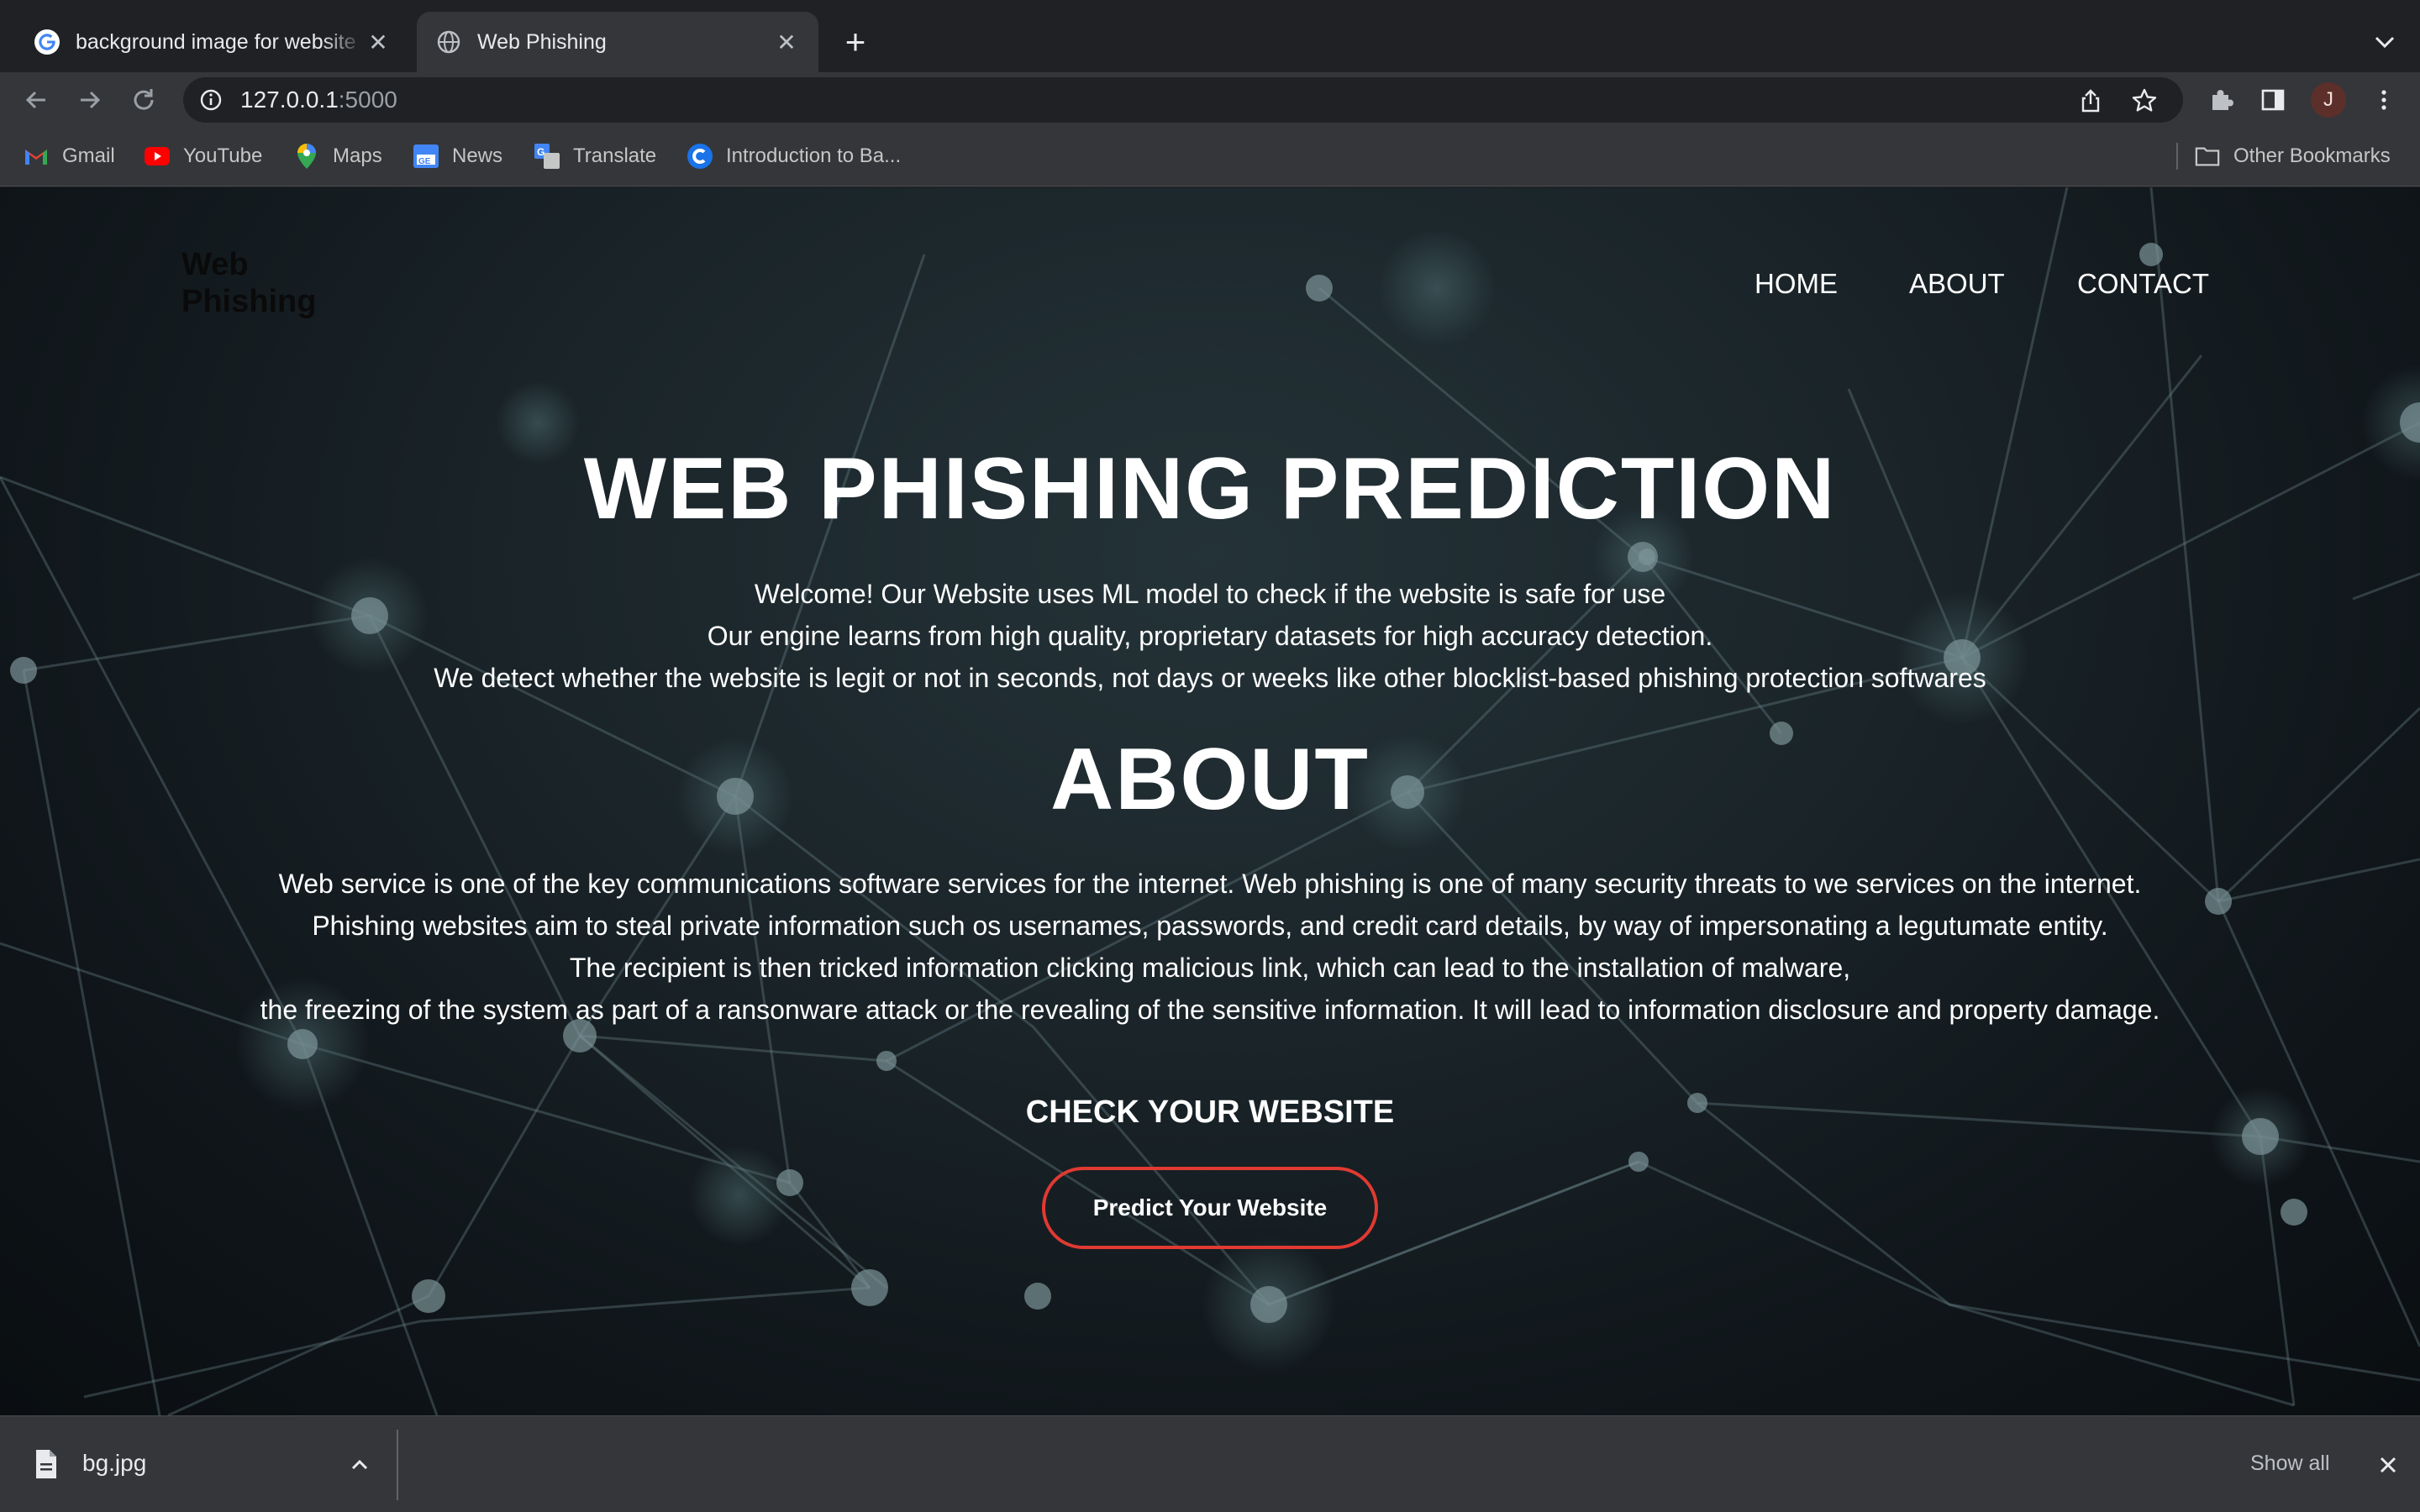 Image resolution: width=2420 pixels, height=1512 pixels. Describe the element at coordinates (114, 1463) in the screenshot. I see `download-file-name: bg.jpg` at that location.